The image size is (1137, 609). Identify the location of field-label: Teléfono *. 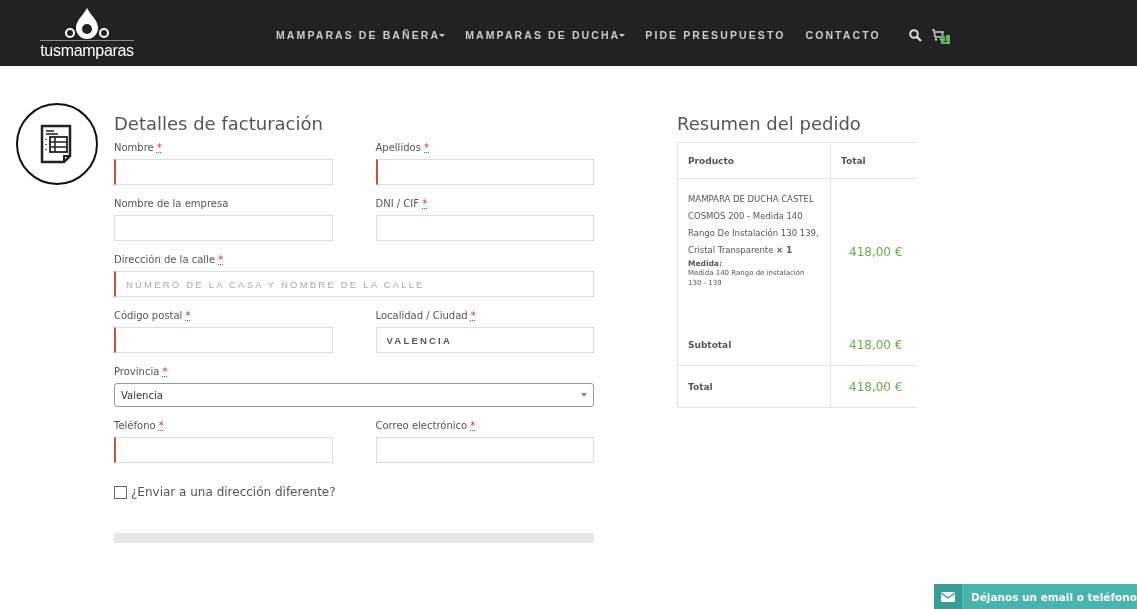
(139, 425).